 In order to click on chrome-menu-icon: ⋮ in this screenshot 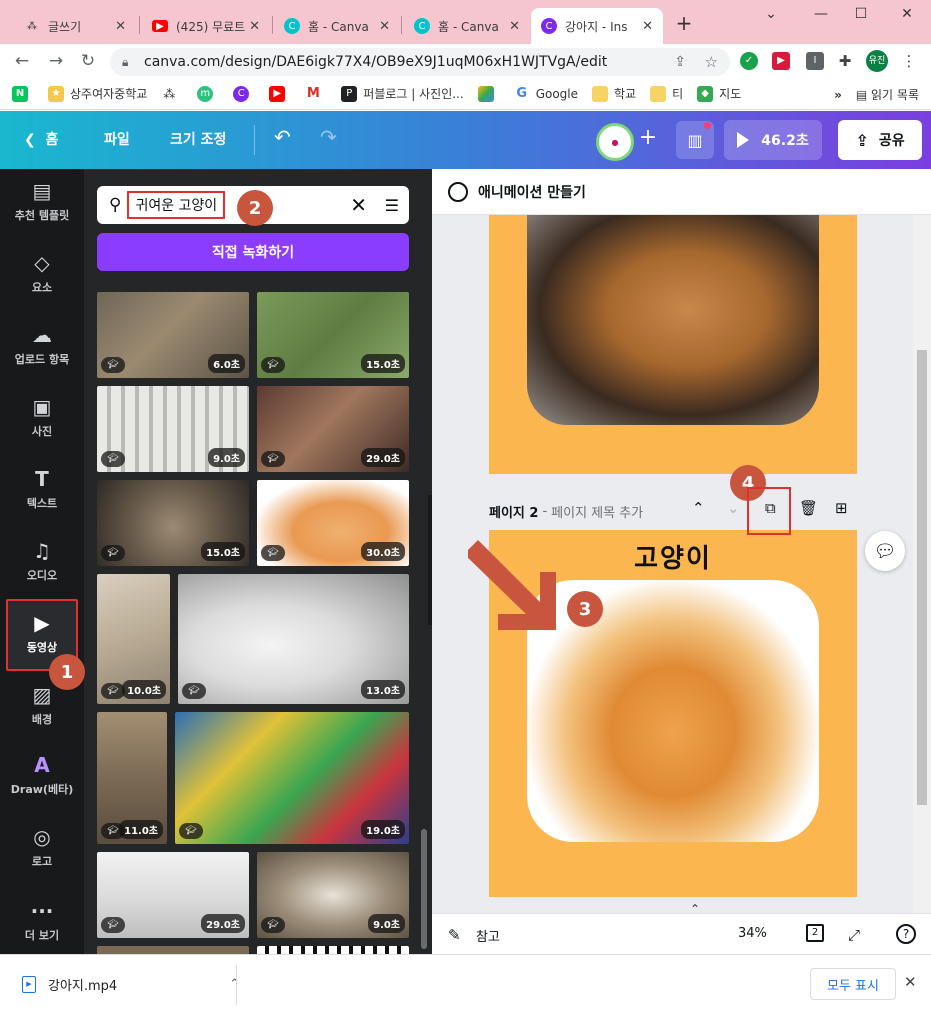, I will do `click(909, 61)`.